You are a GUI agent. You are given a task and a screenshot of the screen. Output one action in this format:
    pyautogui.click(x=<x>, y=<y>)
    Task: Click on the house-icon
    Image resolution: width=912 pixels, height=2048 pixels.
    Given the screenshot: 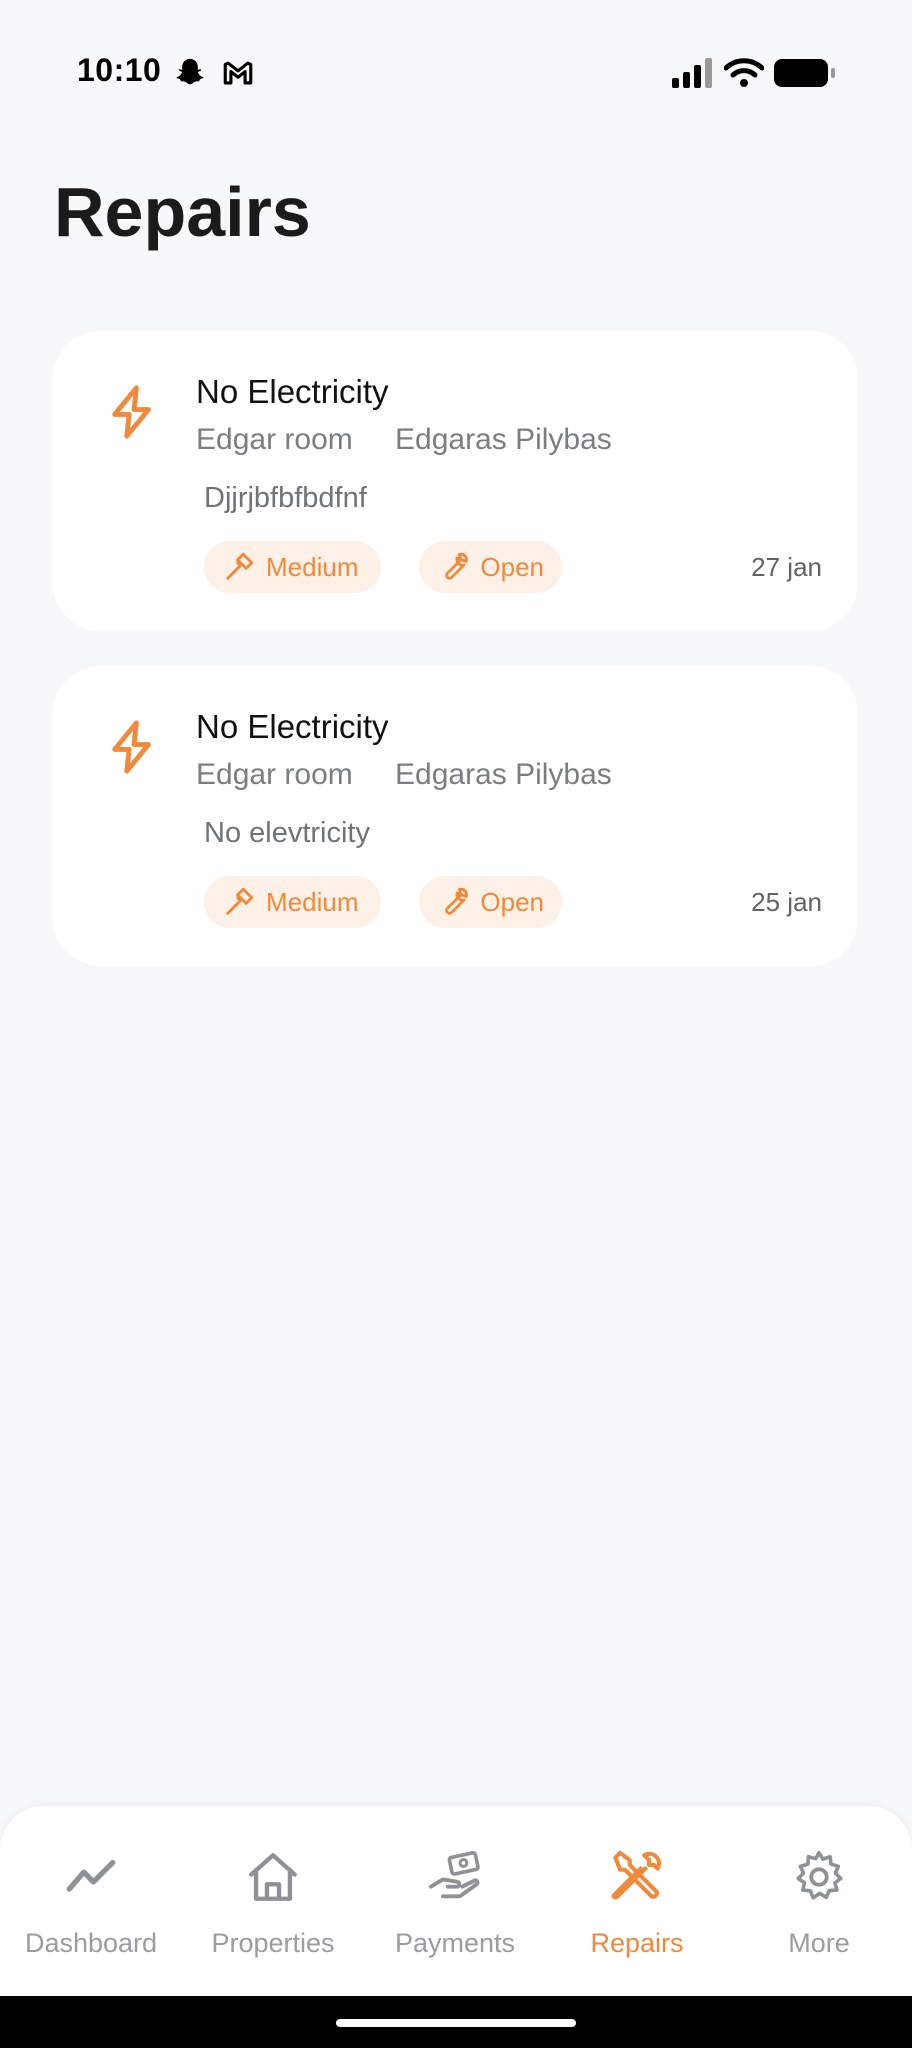 What is the action you would take?
    pyautogui.click(x=273, y=1877)
    